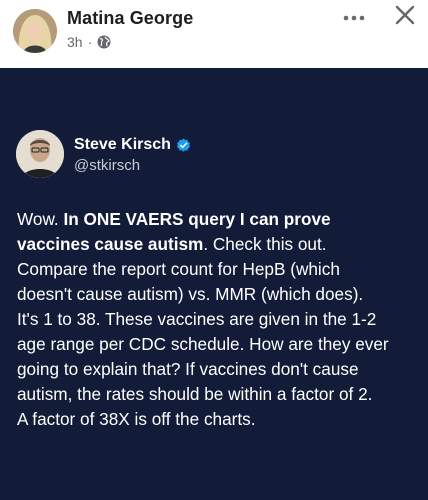  Describe the element at coordinates (214, 34) in the screenshot. I see `post-header: Matina George 3h ·` at that location.